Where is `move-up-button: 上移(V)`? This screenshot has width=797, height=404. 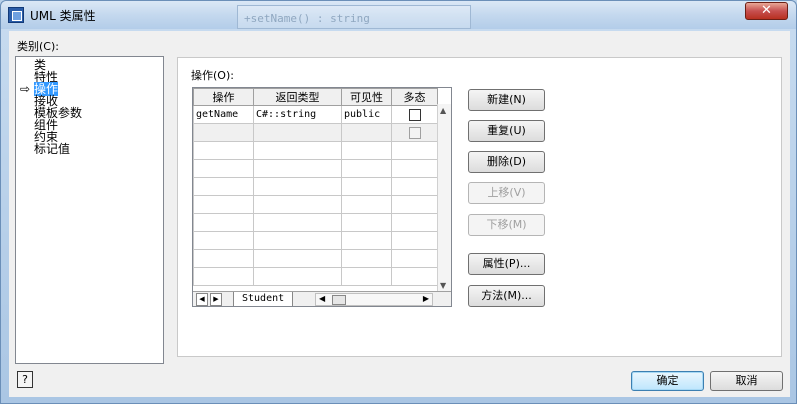
move-up-button: 上移(V) is located at coordinates (506, 193).